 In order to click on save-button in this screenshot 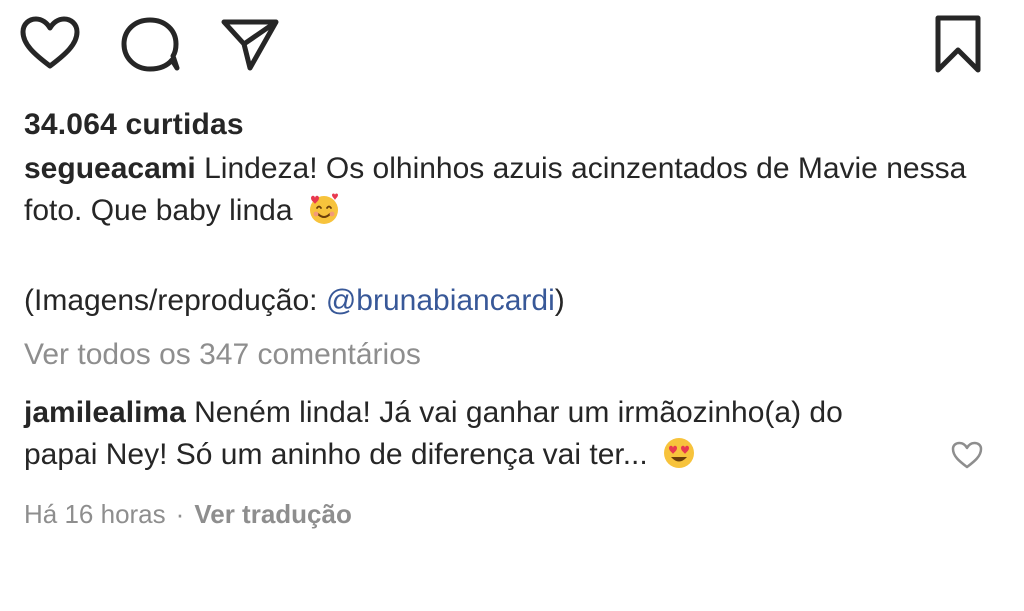, I will do `click(958, 44)`.